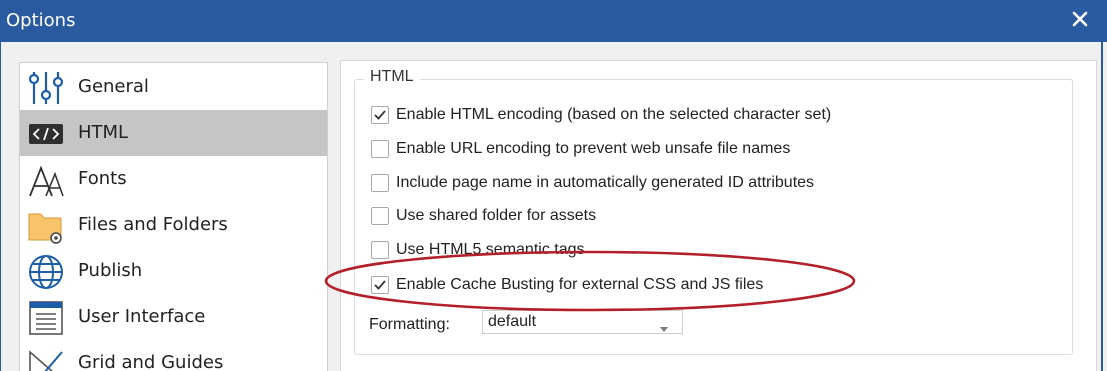 This screenshot has height=371, width=1107. Describe the element at coordinates (173, 271) in the screenshot. I see `sidebar-item-publish: Publish` at that location.